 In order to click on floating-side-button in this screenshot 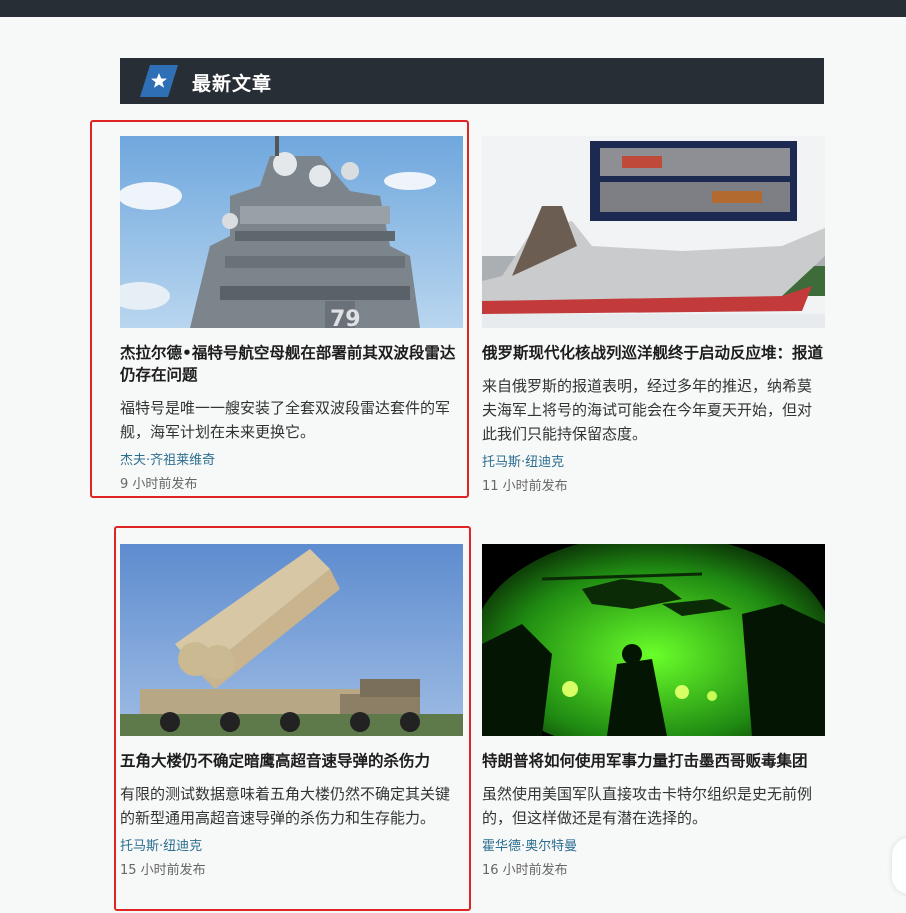, I will do `click(899, 866)`.